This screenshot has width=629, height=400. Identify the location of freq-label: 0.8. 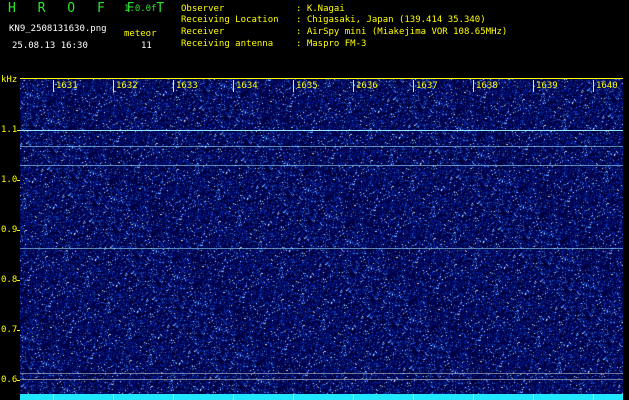
(9, 280).